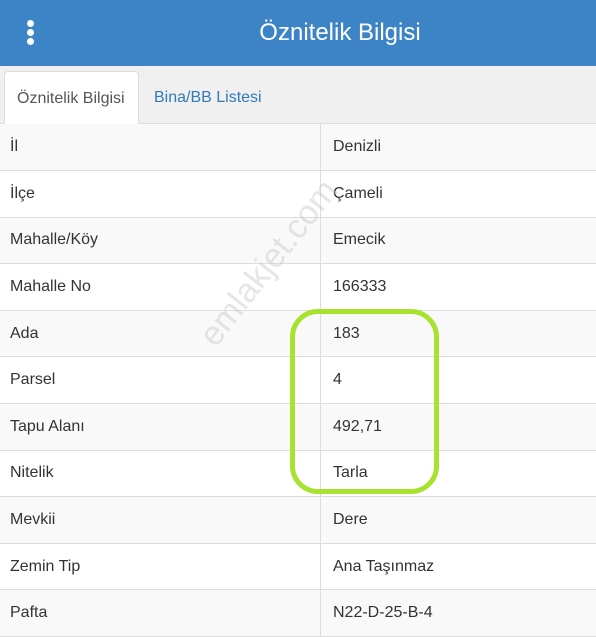 The height and width of the screenshot is (637, 596). What do you see at coordinates (458, 473) in the screenshot?
I see `row-value: Tarla` at bounding box center [458, 473].